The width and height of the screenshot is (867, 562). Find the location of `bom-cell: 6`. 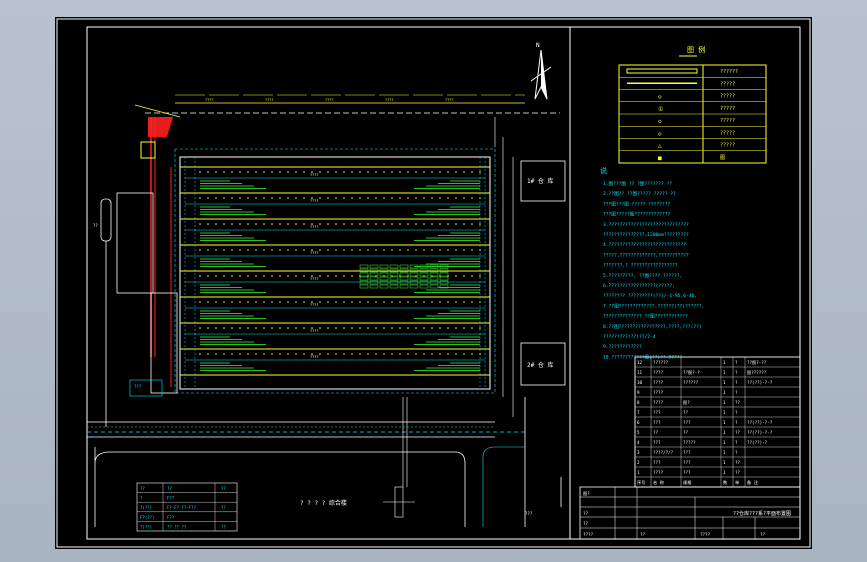

bom-cell: 6 is located at coordinates (638, 422).